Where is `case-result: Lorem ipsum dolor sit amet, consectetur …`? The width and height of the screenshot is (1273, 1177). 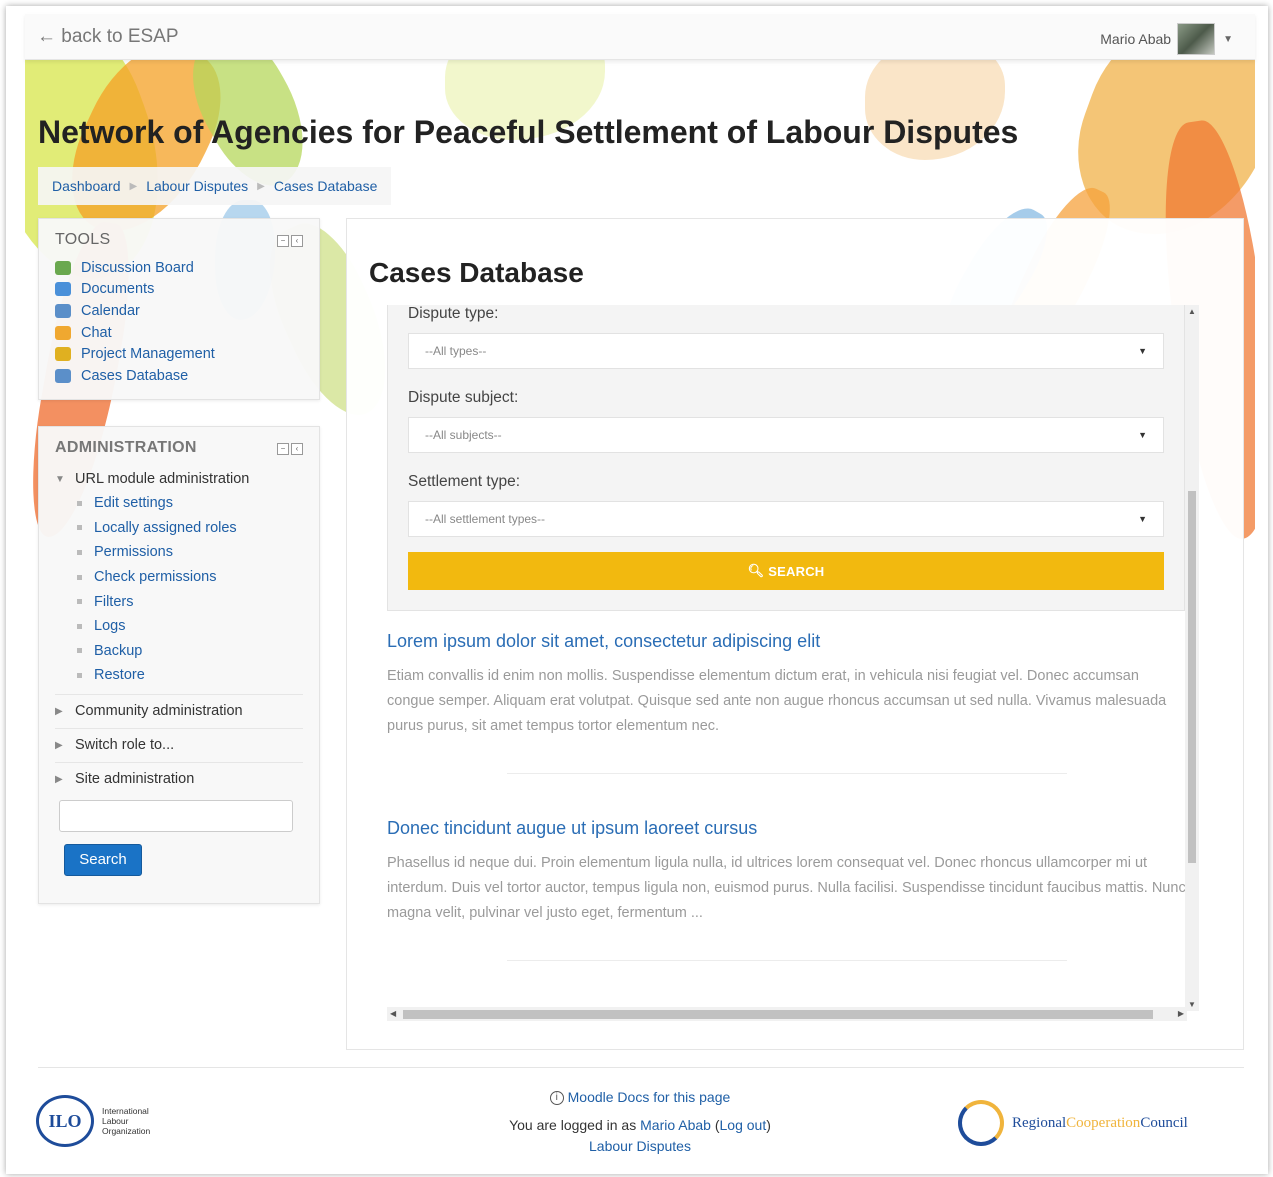 case-result: Lorem ipsum dolor sit amet, consectetur … is located at coordinates (787, 685).